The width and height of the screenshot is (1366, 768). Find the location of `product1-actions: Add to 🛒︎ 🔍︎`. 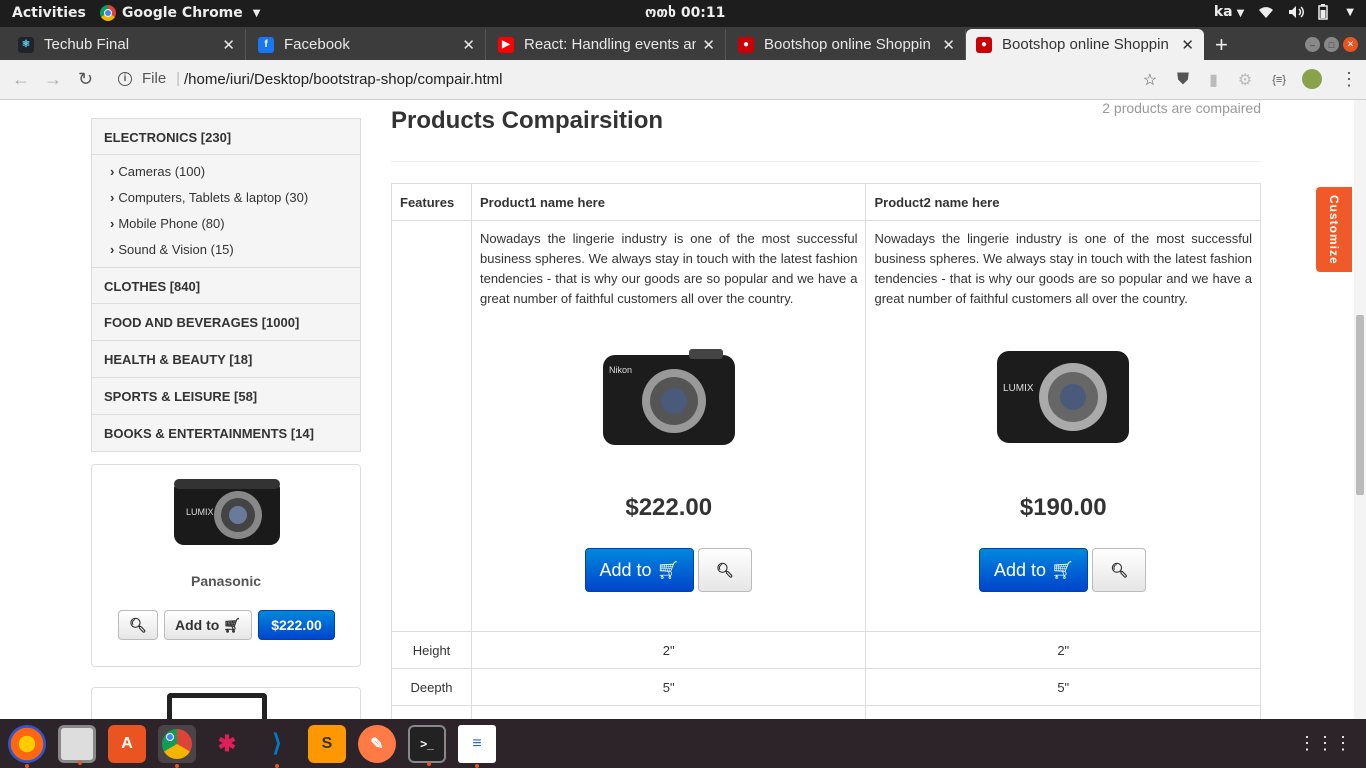

product1-actions: Add to 🛒︎ 🔍︎ is located at coordinates (668, 570).